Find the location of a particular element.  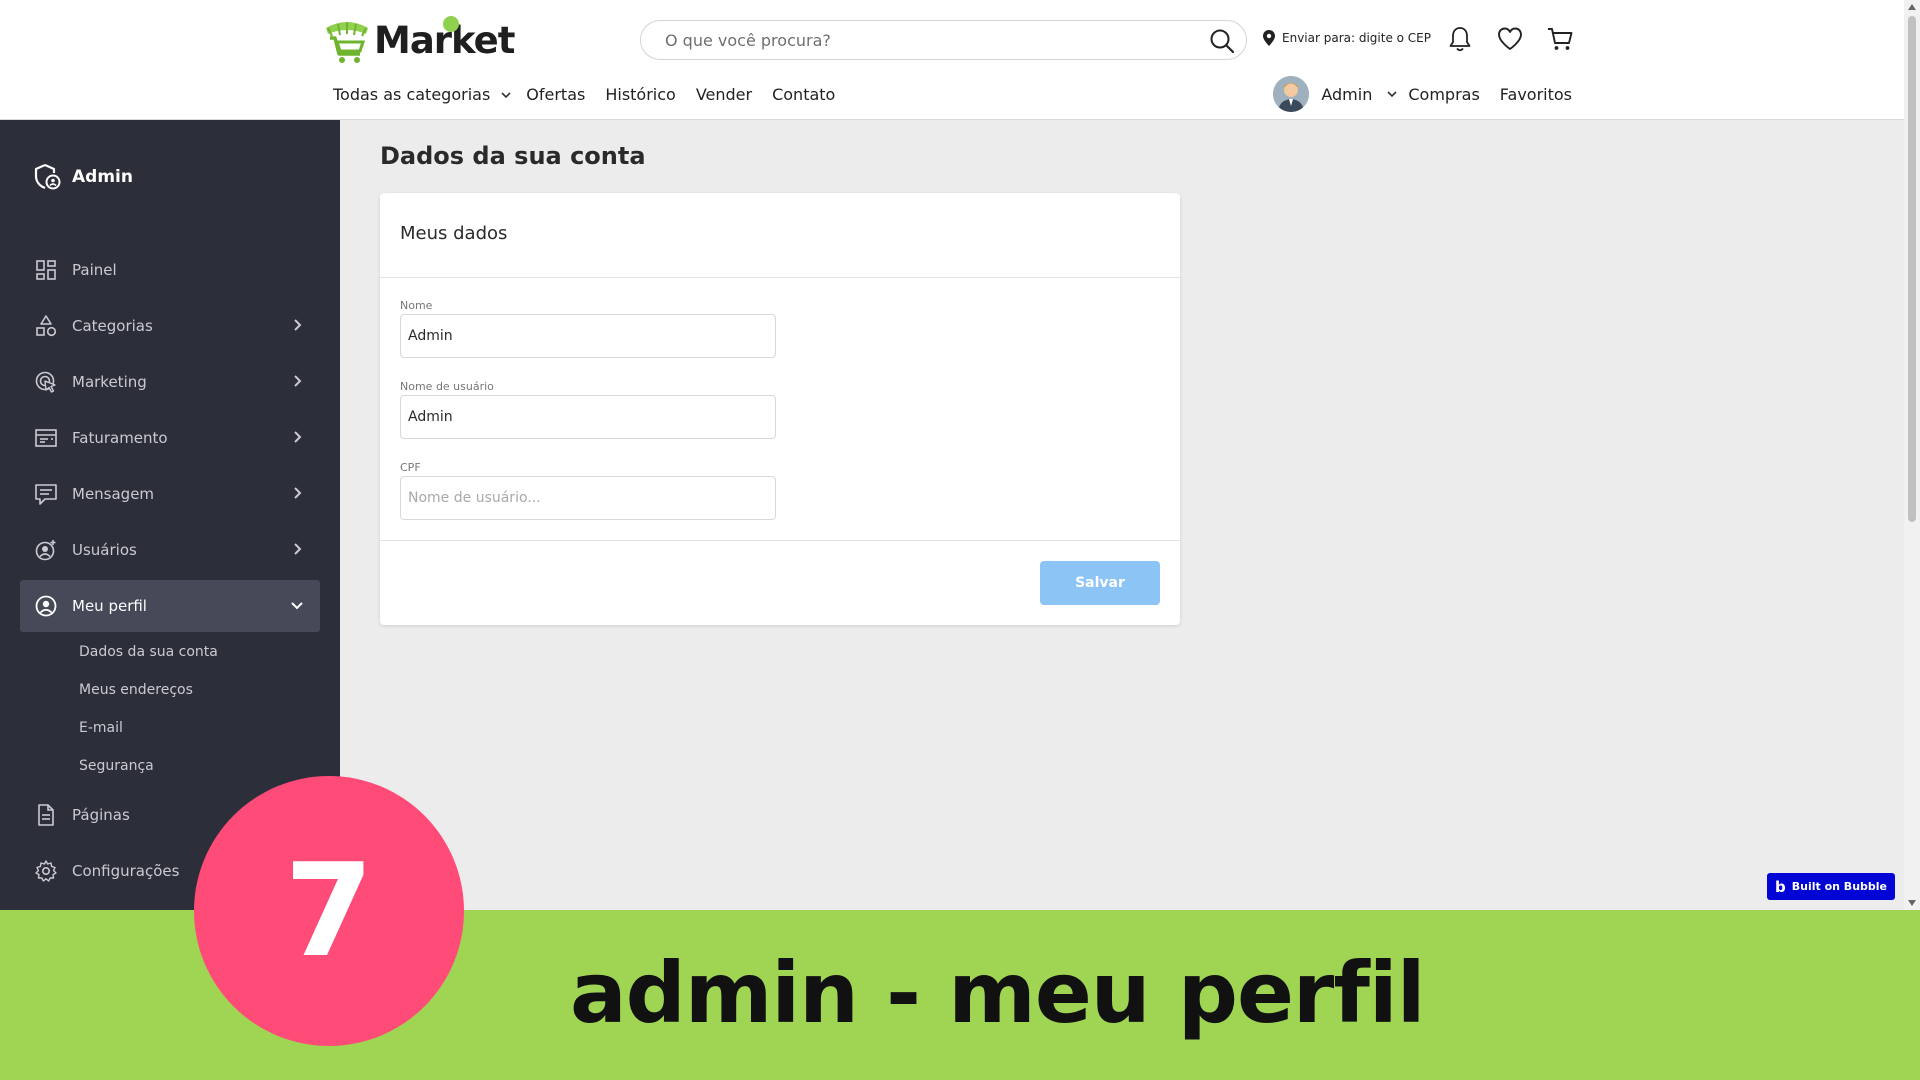

sidebar-subitem-account-data: Dados da sua conta is located at coordinates (148, 652).